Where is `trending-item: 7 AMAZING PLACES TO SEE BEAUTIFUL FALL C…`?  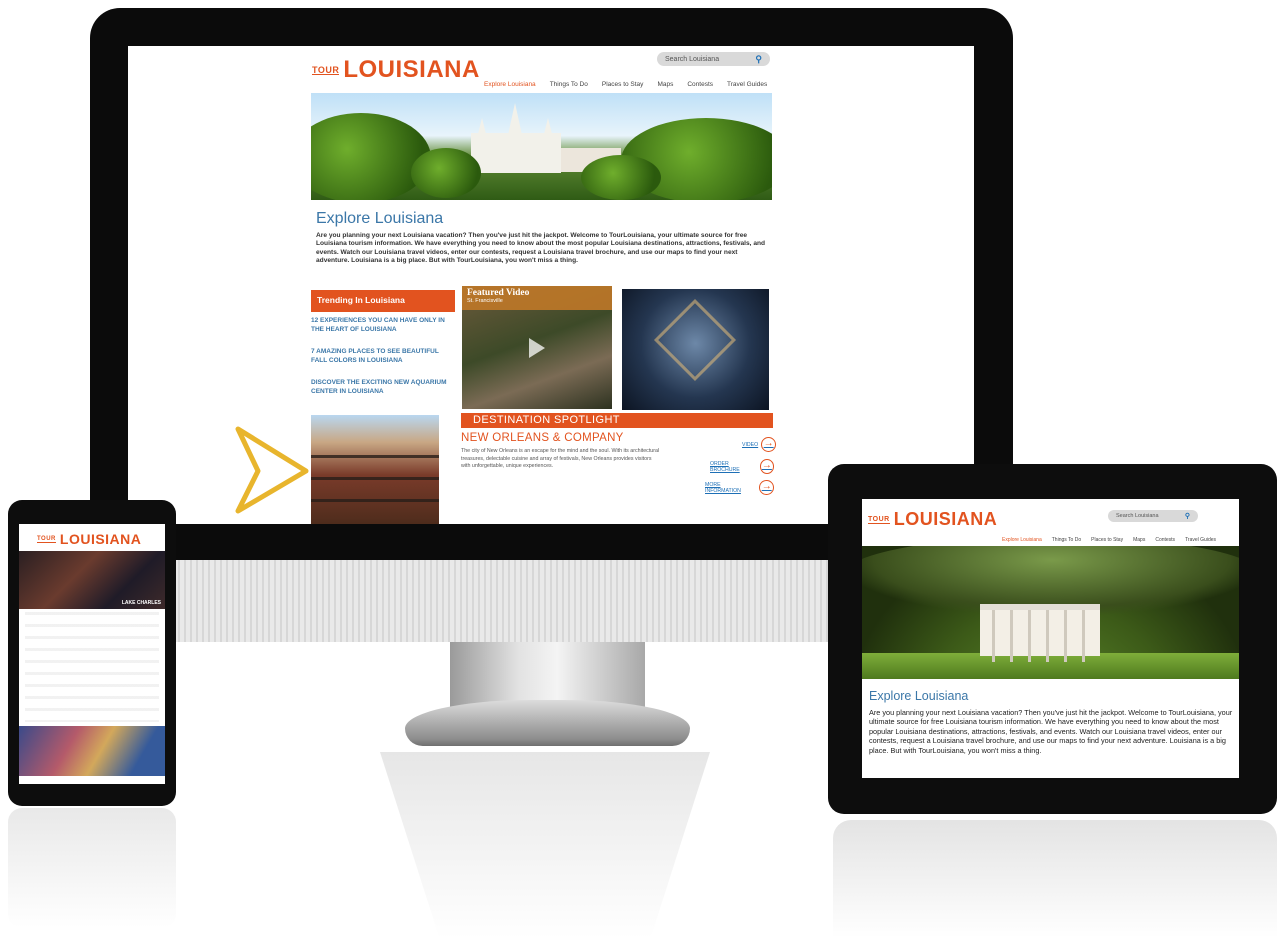 trending-item: 7 AMAZING PLACES TO SEE BEAUTIFUL FALL C… is located at coordinates (381, 356).